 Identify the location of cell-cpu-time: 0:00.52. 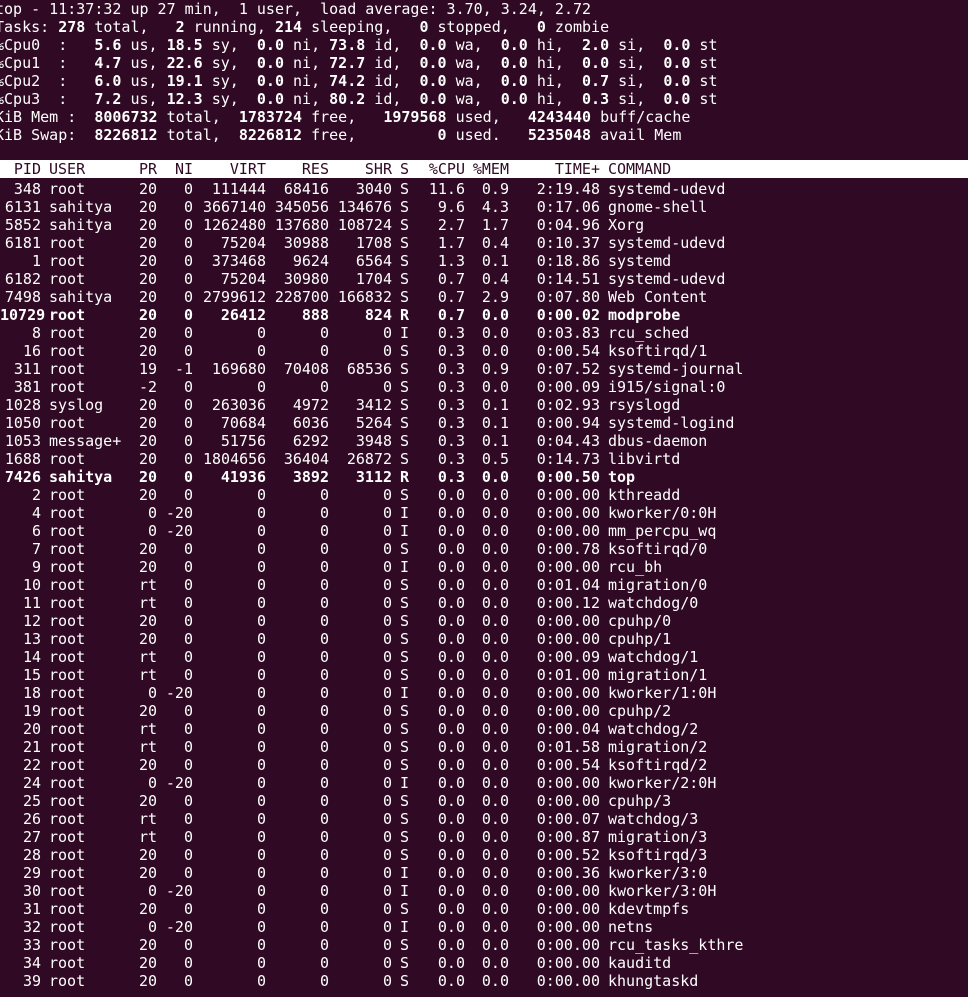
(568, 855).